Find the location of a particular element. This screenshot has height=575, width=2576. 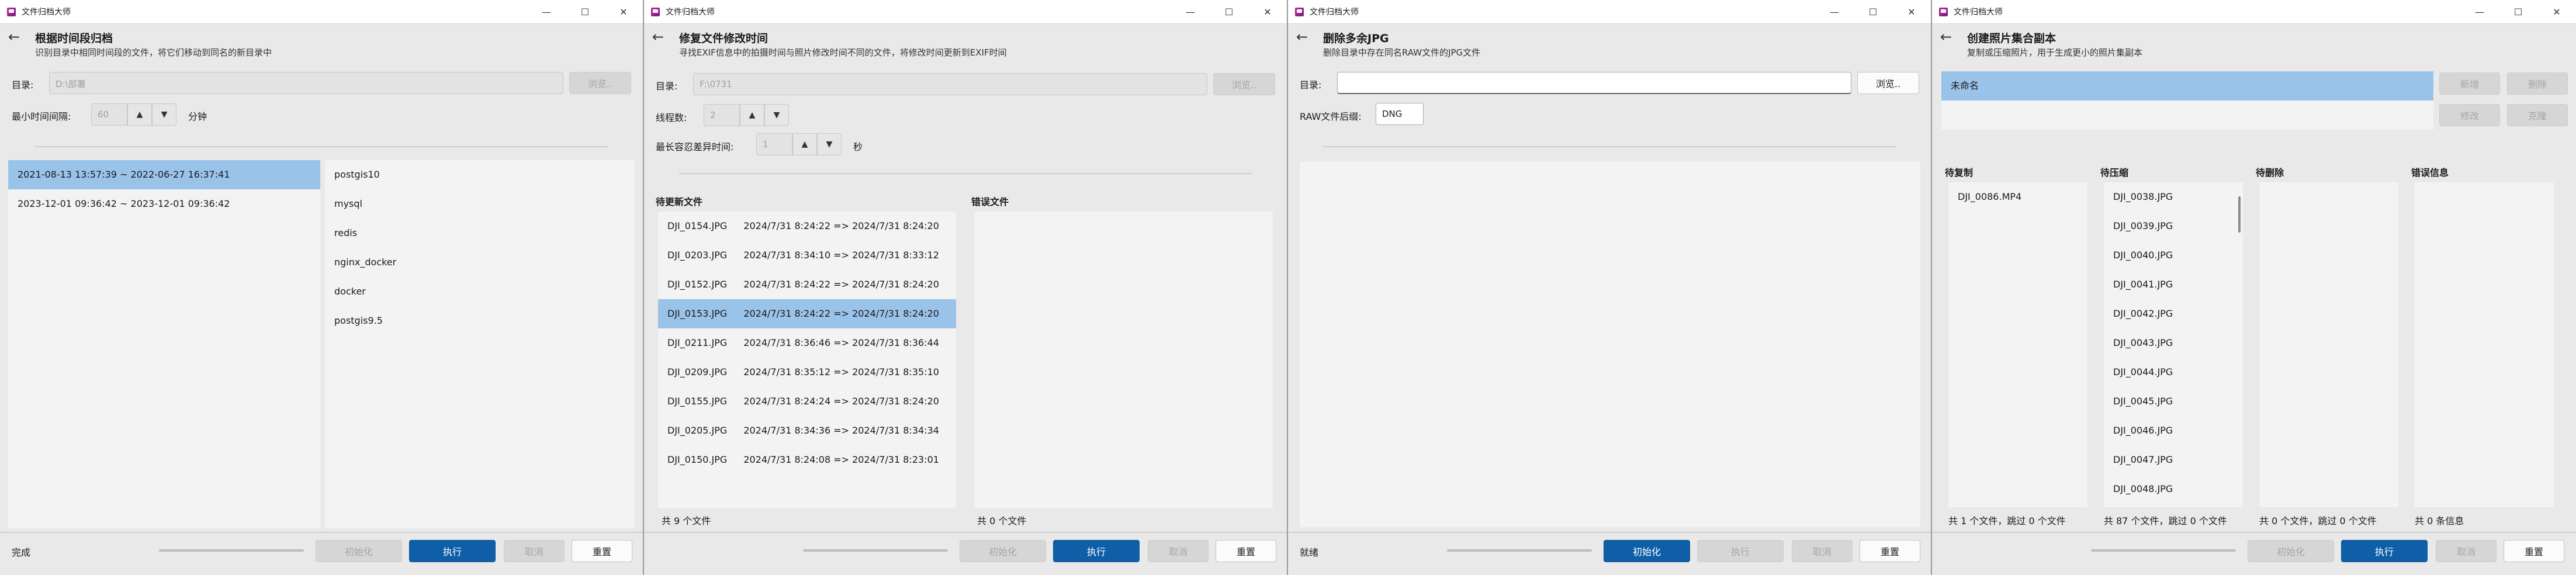

list-item: 未命名 is located at coordinates (2187, 86).